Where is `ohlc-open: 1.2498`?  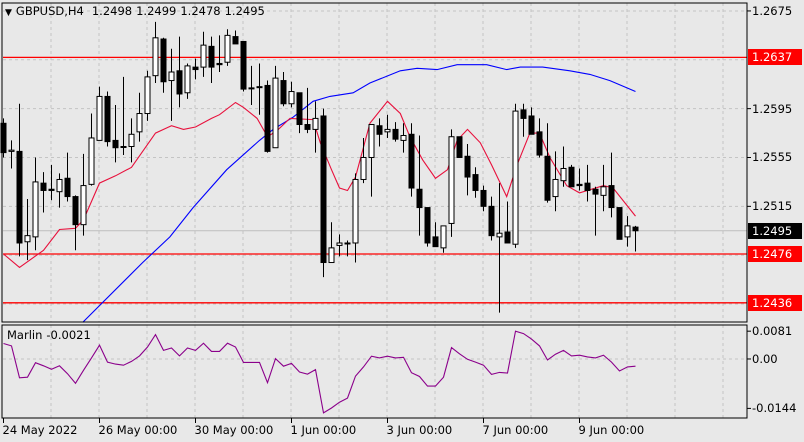 ohlc-open: 1.2498 is located at coordinates (112, 11).